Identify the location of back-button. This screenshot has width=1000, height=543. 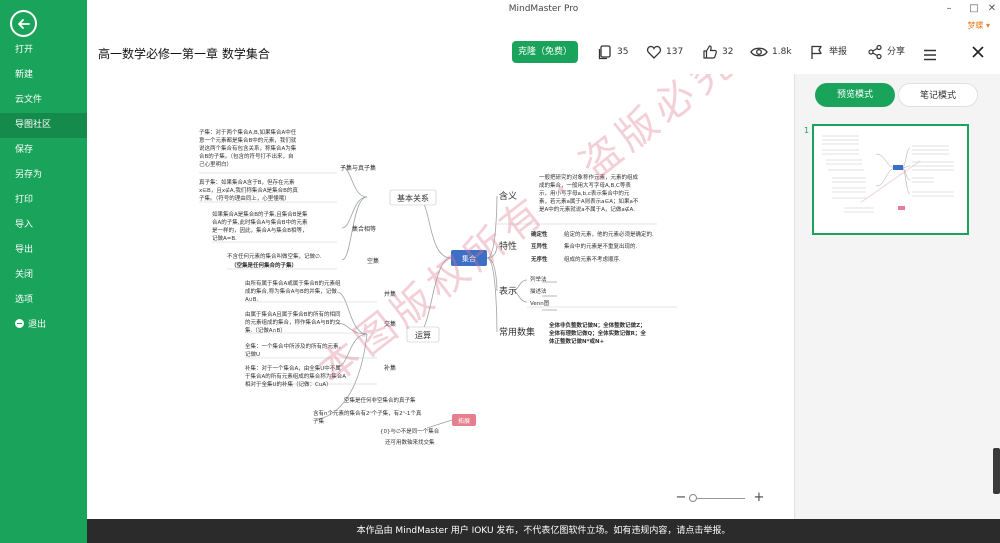
(23, 23).